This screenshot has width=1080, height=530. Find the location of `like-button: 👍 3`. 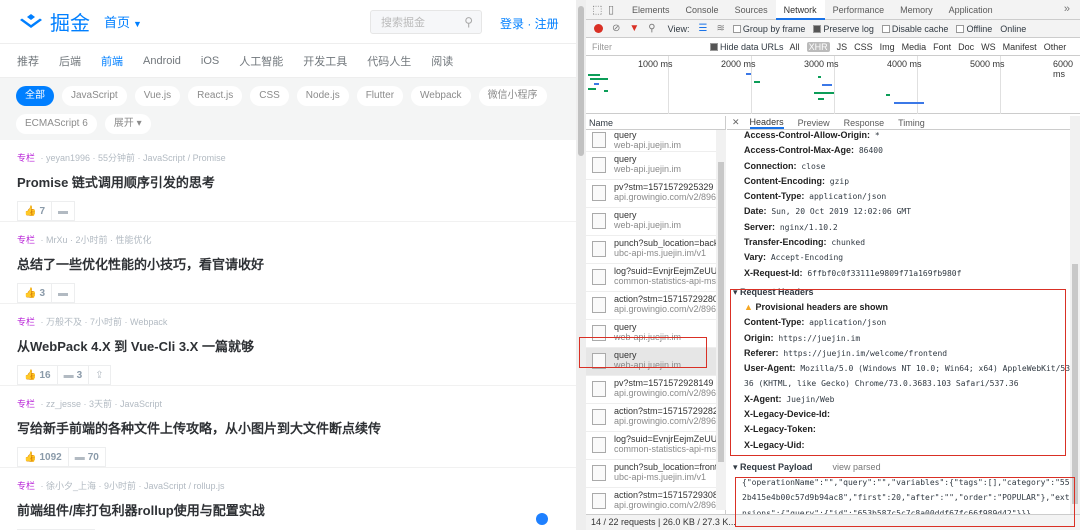

like-button: 👍 3 is located at coordinates (35, 293).